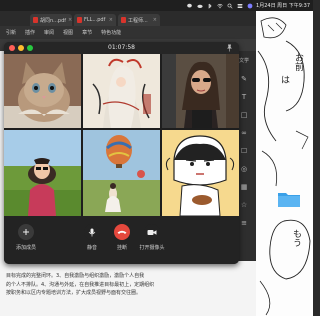  Describe the element at coordinates (229, 48) in the screenshot. I see `pin-icon` at that location.